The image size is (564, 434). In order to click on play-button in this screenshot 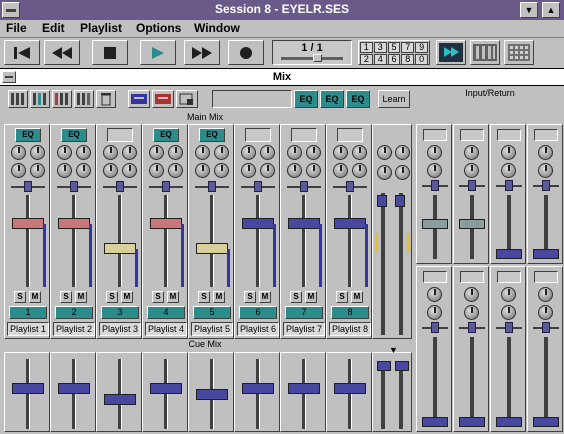, I will do `click(158, 52)`.